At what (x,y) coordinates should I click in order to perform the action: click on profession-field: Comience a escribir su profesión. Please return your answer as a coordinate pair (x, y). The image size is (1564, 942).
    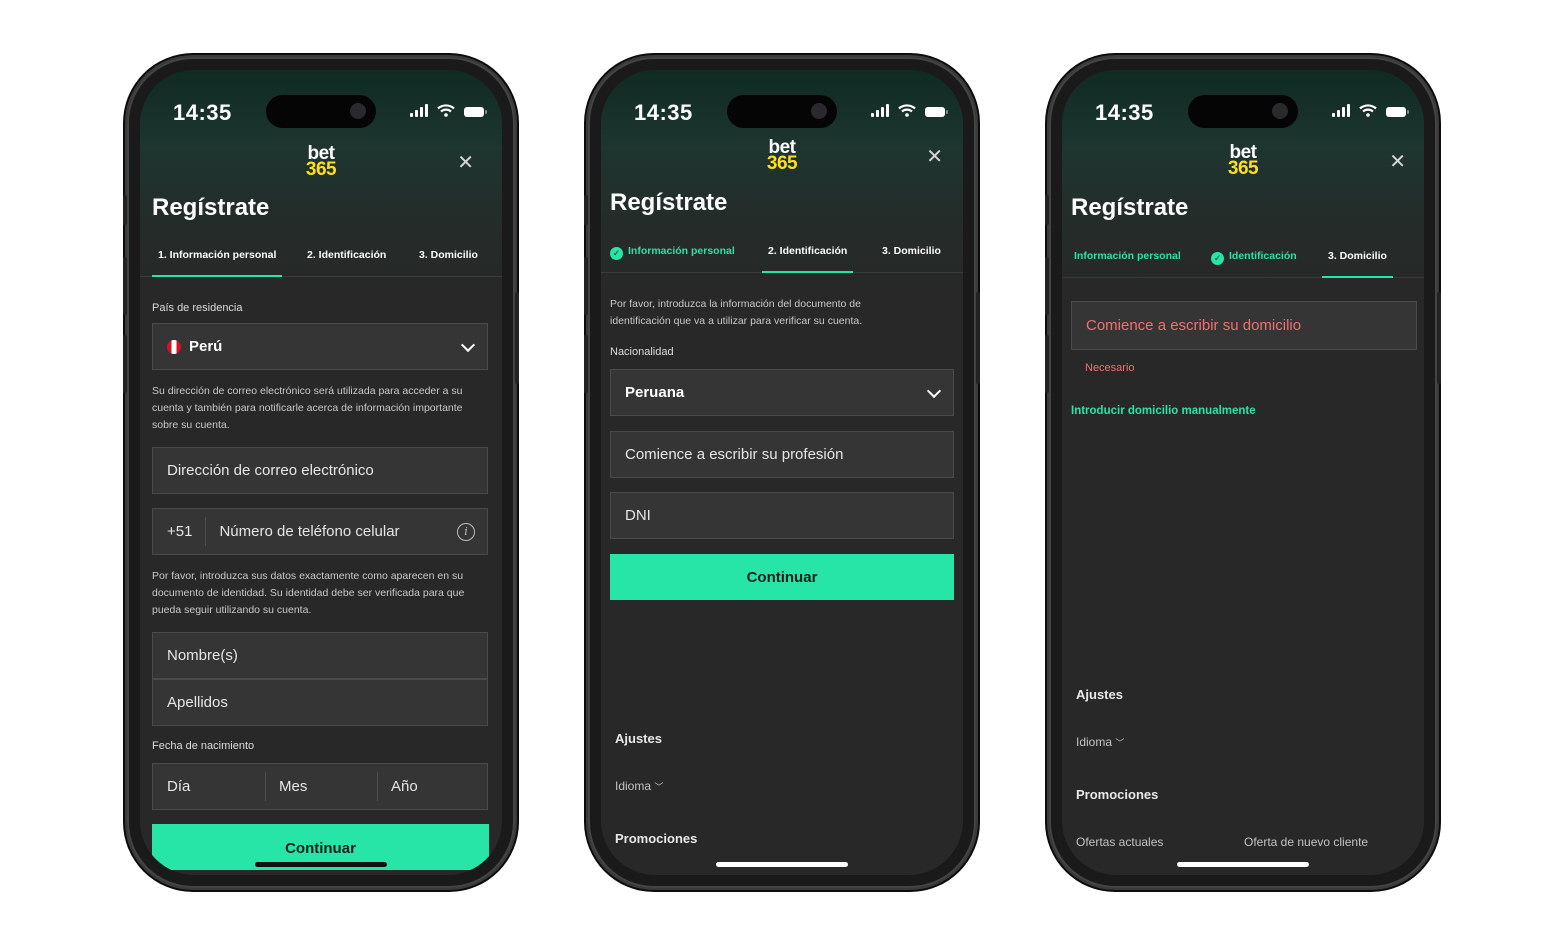
    Looking at the image, I should click on (782, 454).